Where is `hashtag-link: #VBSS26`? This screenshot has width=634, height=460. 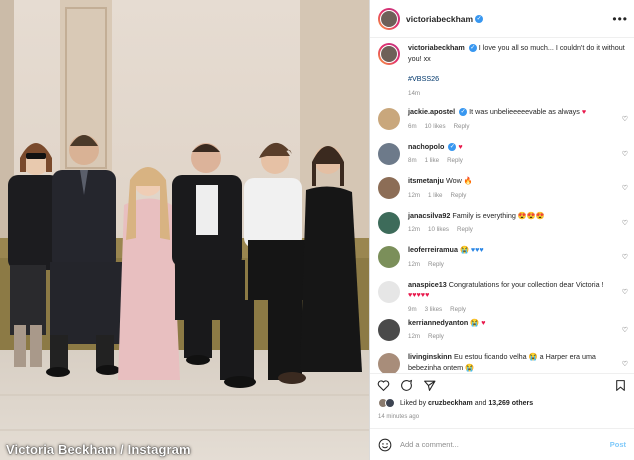 hashtag-link: #VBSS26 is located at coordinates (518, 79).